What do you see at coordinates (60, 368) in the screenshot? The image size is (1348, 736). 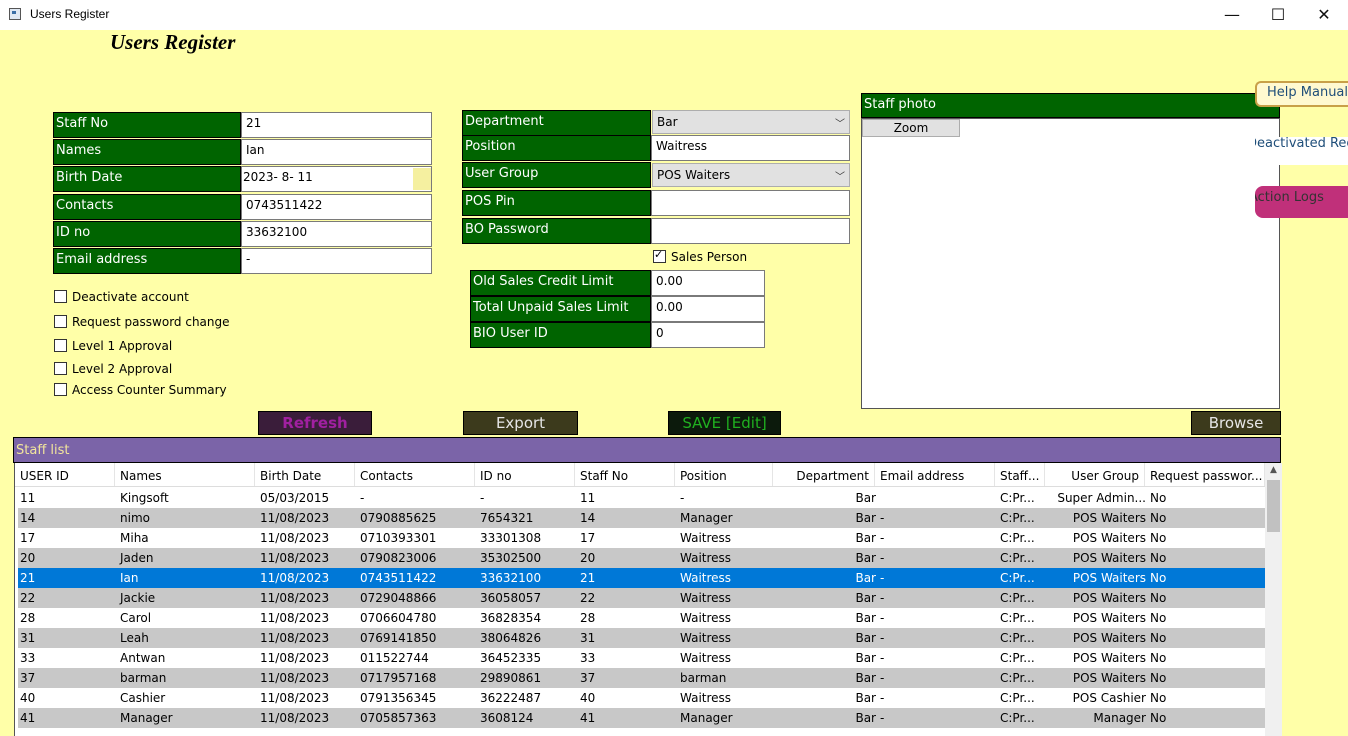 I see `checkbox-icon` at bounding box center [60, 368].